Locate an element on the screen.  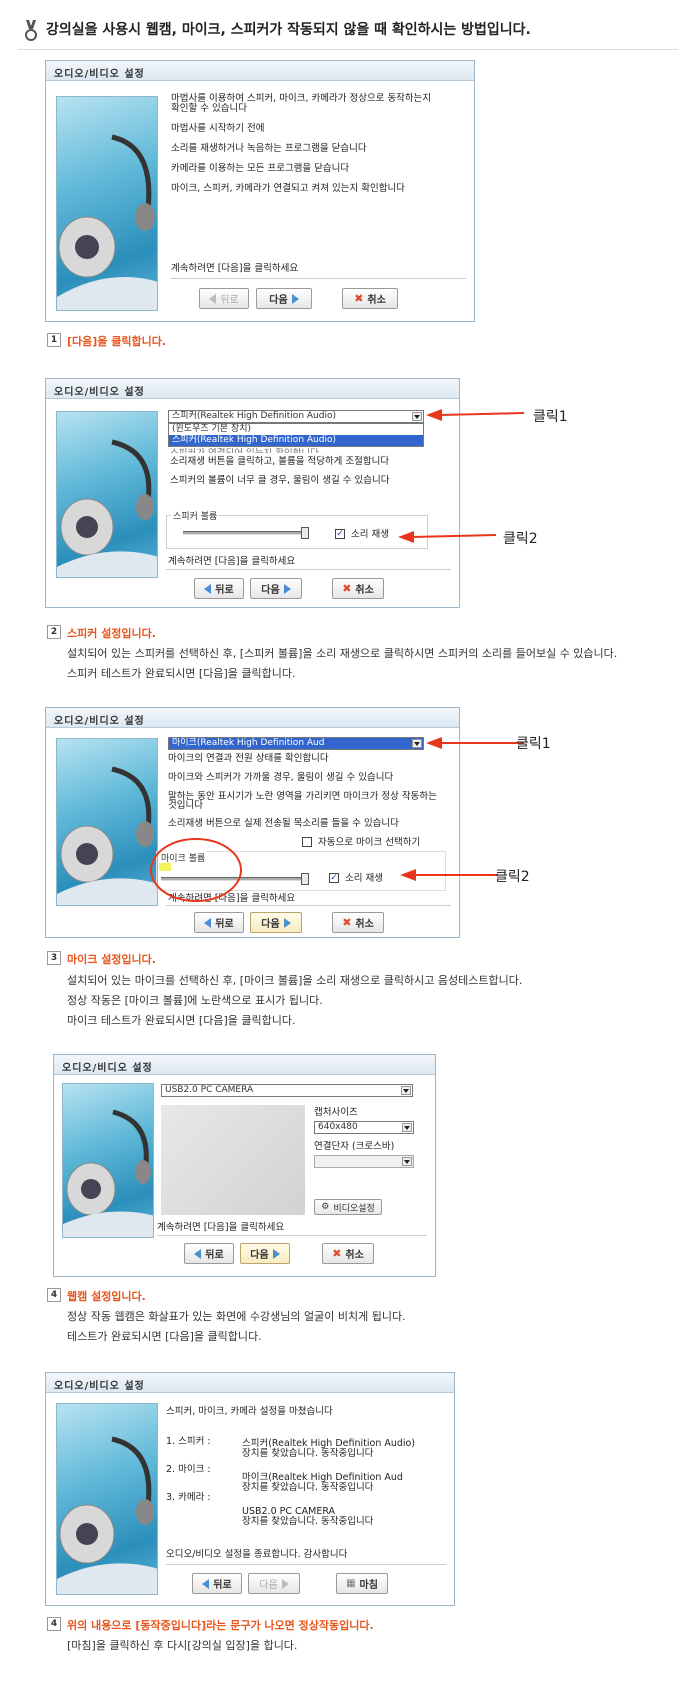
intro-line: 마이크, 스피커, 카메라가 연결되고 켜져 있는지 확인합니다 is located at coordinates (288, 188).